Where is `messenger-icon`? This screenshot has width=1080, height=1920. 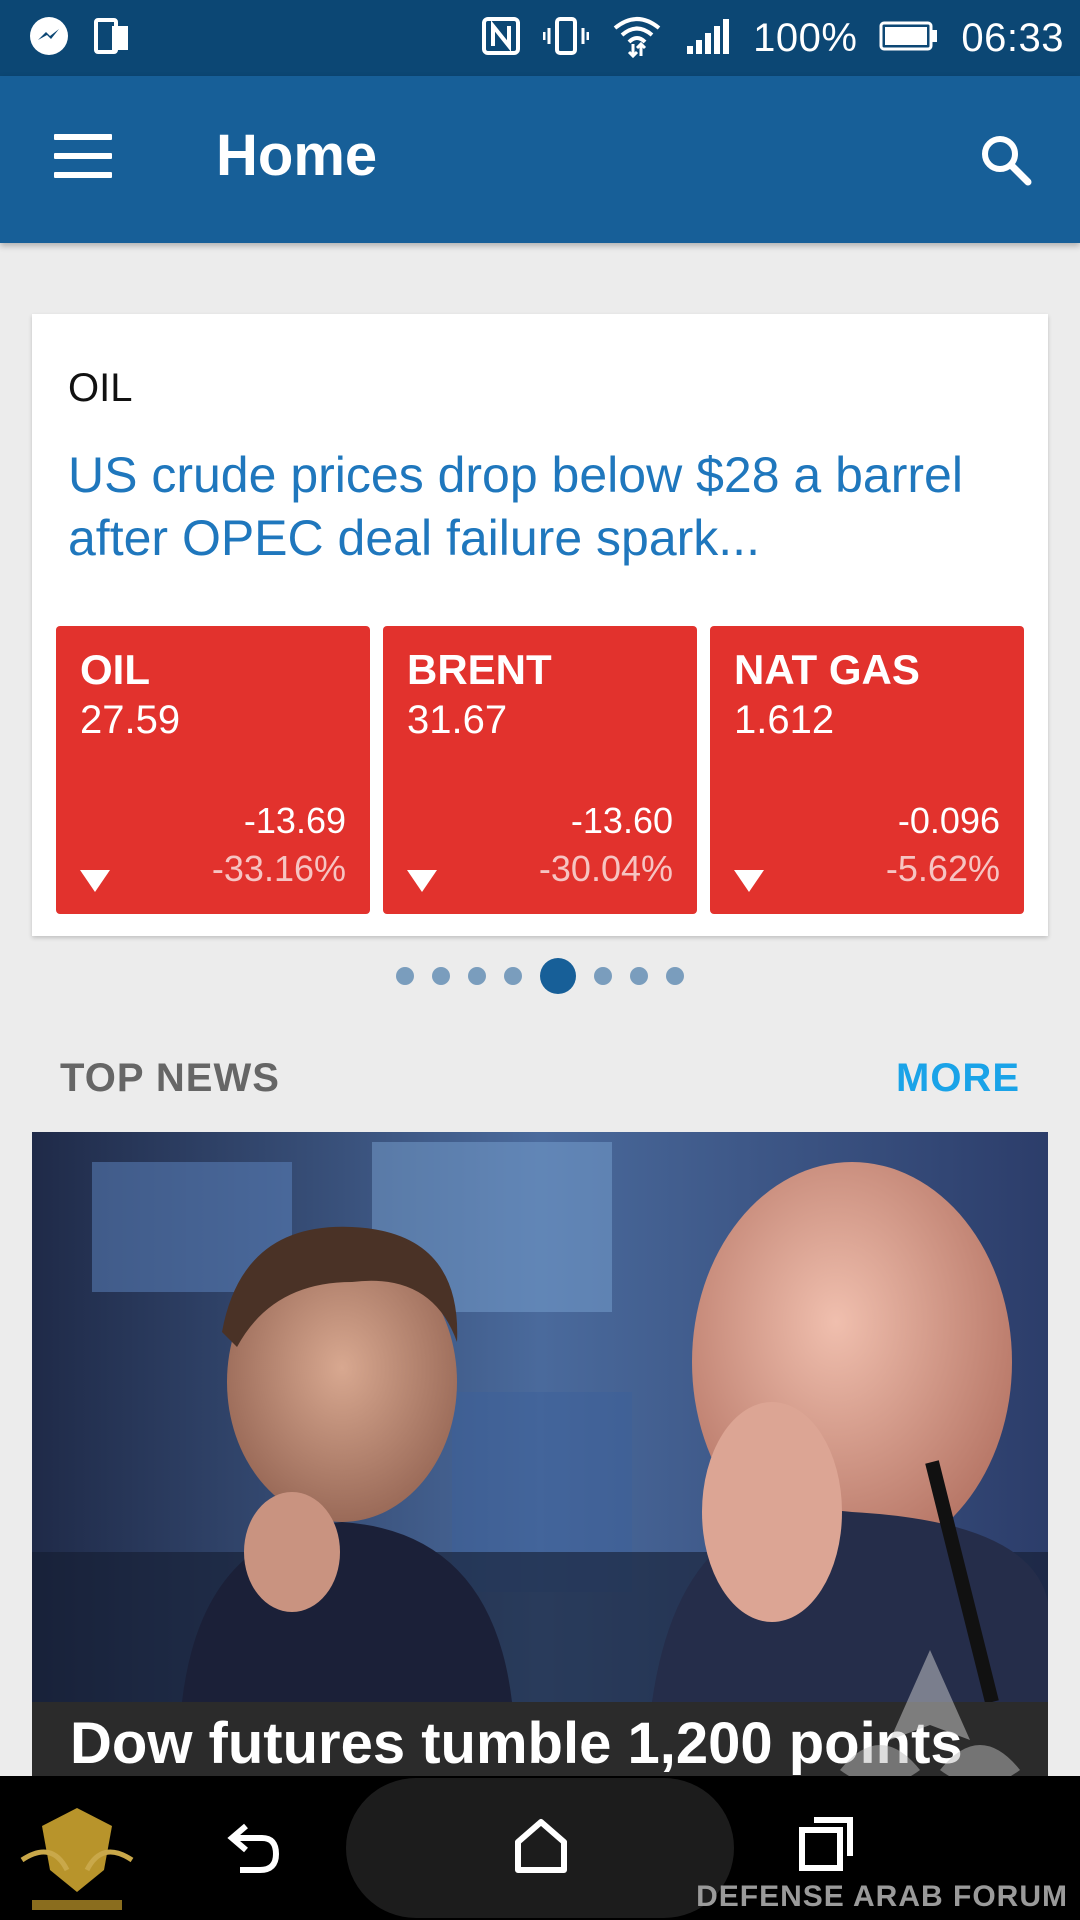
messenger-icon is located at coordinates (49, 38).